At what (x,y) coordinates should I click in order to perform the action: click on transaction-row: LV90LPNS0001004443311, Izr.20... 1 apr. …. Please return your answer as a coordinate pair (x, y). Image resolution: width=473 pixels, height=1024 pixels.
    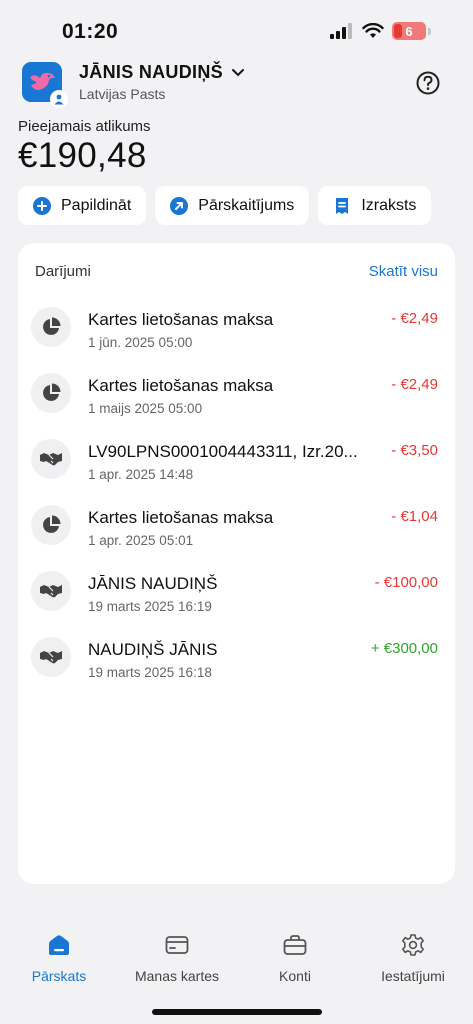
    Looking at the image, I should click on (234, 469).